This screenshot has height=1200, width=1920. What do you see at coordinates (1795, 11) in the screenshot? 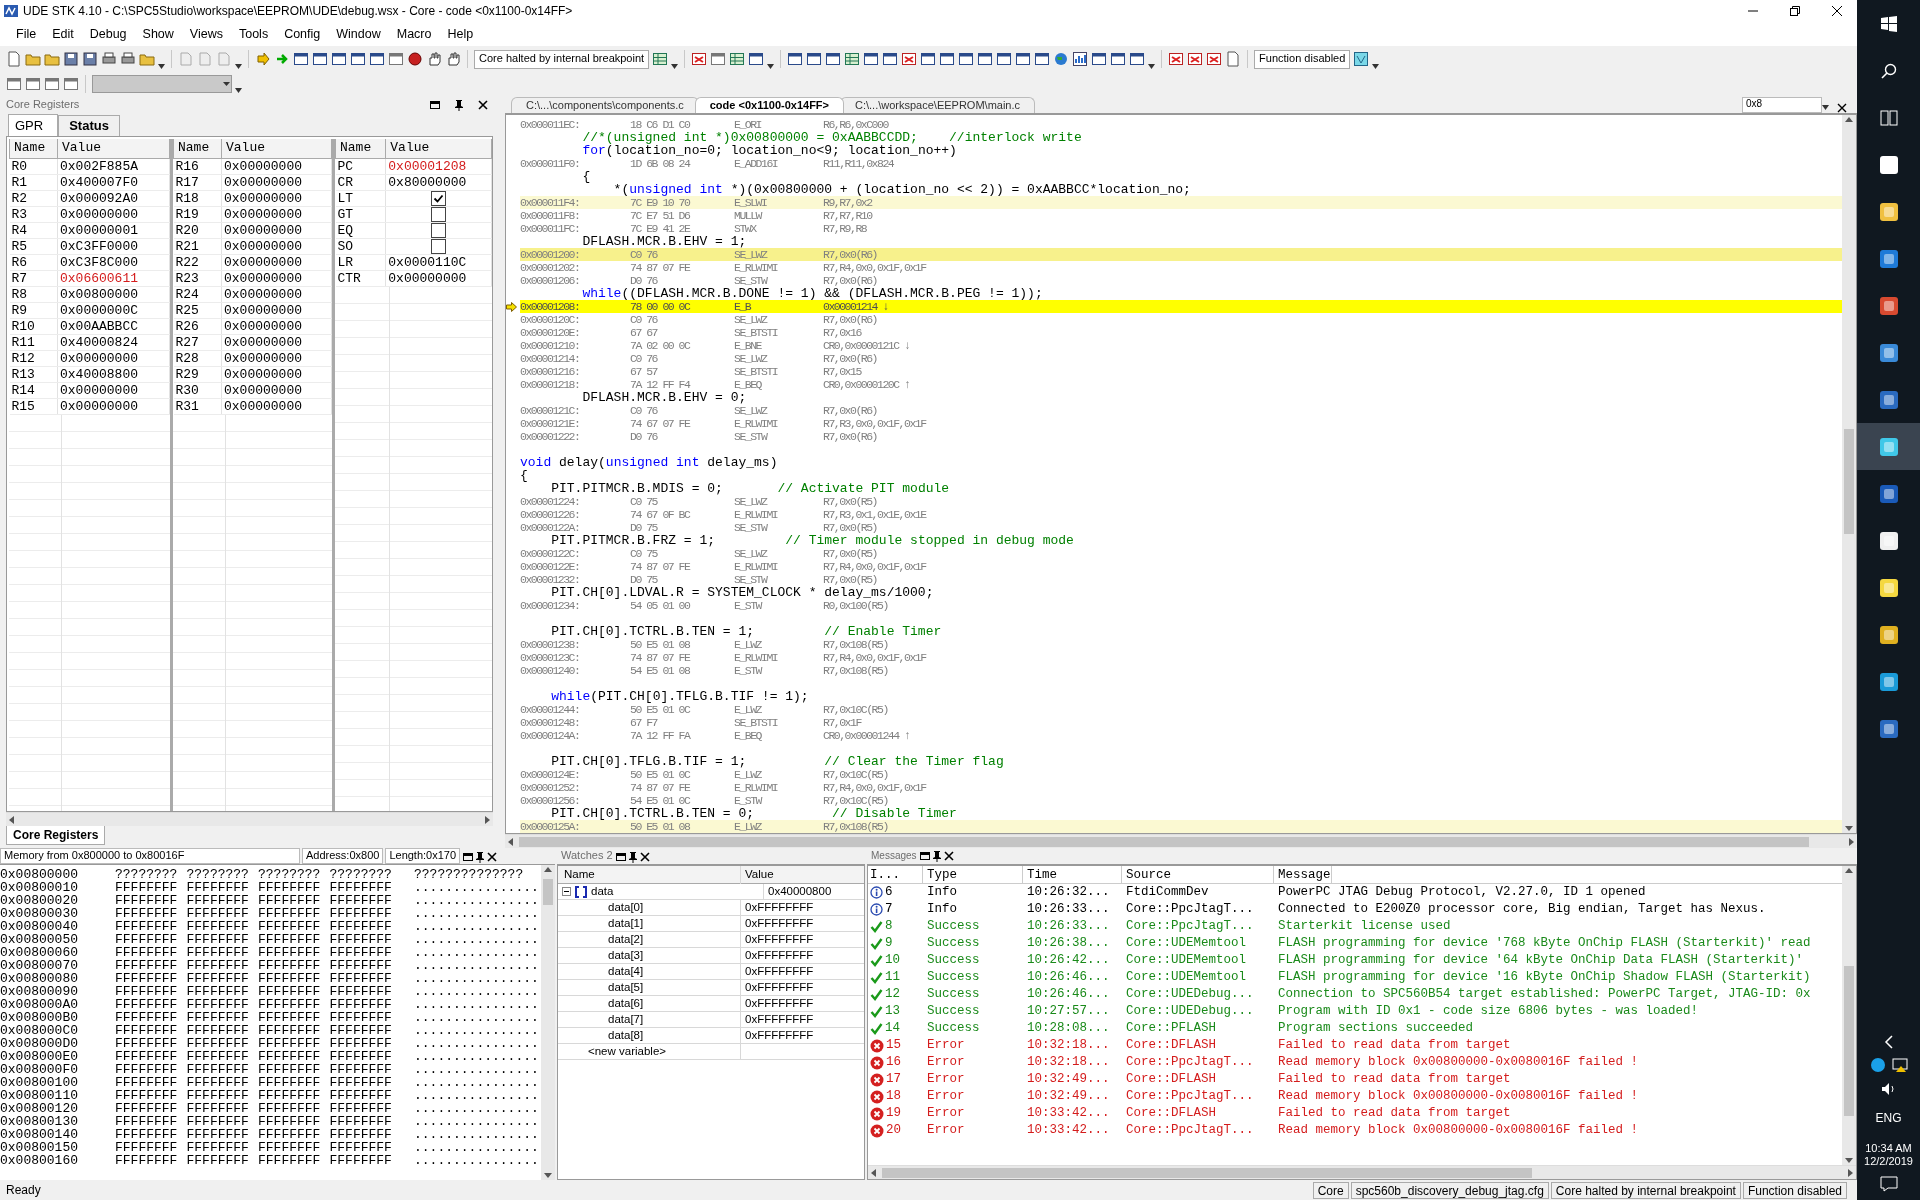
I see `maximize-icon` at bounding box center [1795, 11].